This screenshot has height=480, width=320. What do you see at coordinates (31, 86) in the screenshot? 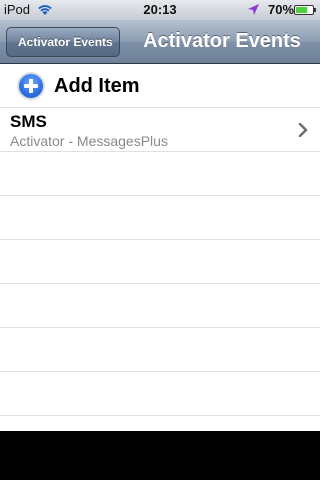
I see `add-circle-icon` at bounding box center [31, 86].